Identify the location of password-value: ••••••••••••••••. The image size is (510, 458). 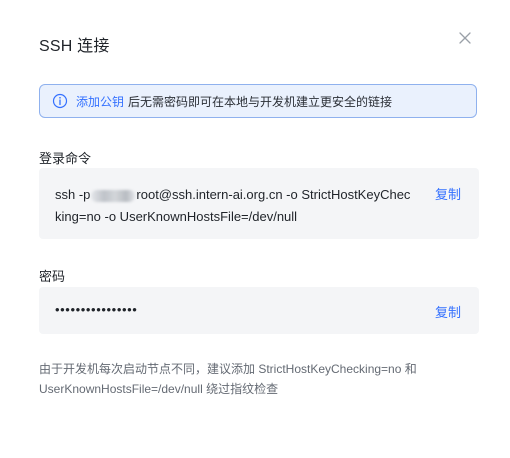
(96, 309).